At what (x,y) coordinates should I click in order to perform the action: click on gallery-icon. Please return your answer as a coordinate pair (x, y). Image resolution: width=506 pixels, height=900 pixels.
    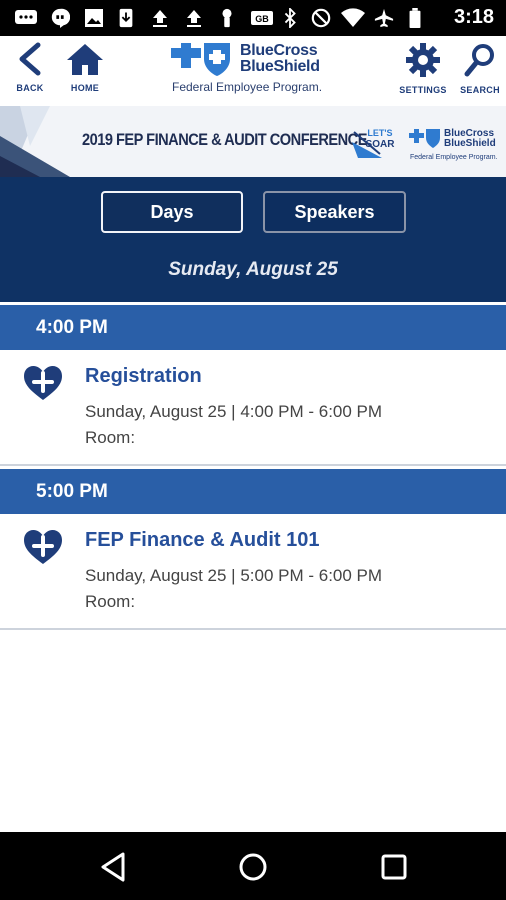
    Looking at the image, I should click on (94, 18).